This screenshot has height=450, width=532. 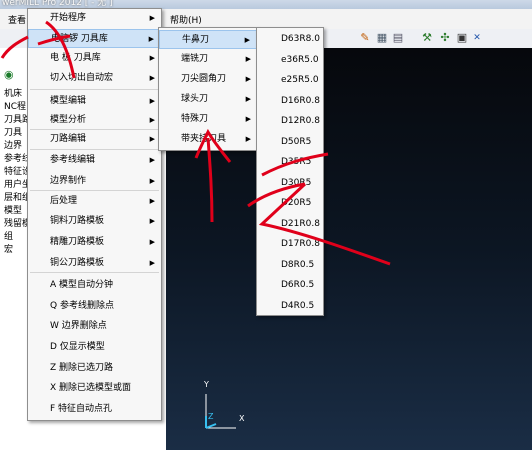 What do you see at coordinates (68, 181) in the screenshot?
I see `menu-item-label: 边界制作` at bounding box center [68, 181].